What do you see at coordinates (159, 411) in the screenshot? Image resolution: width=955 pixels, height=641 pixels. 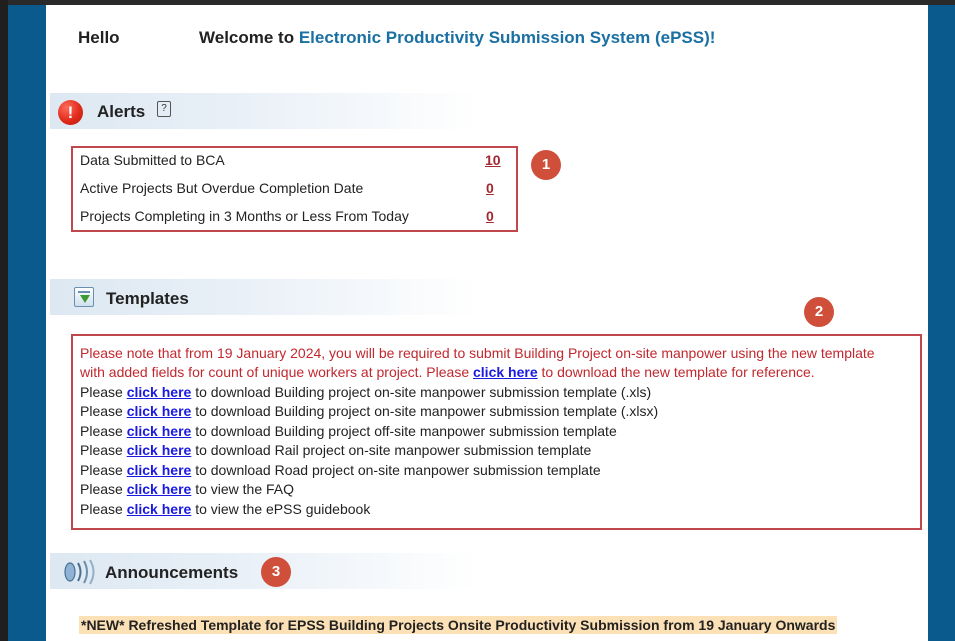 I see `download-building-xlsx-link: click here` at bounding box center [159, 411].